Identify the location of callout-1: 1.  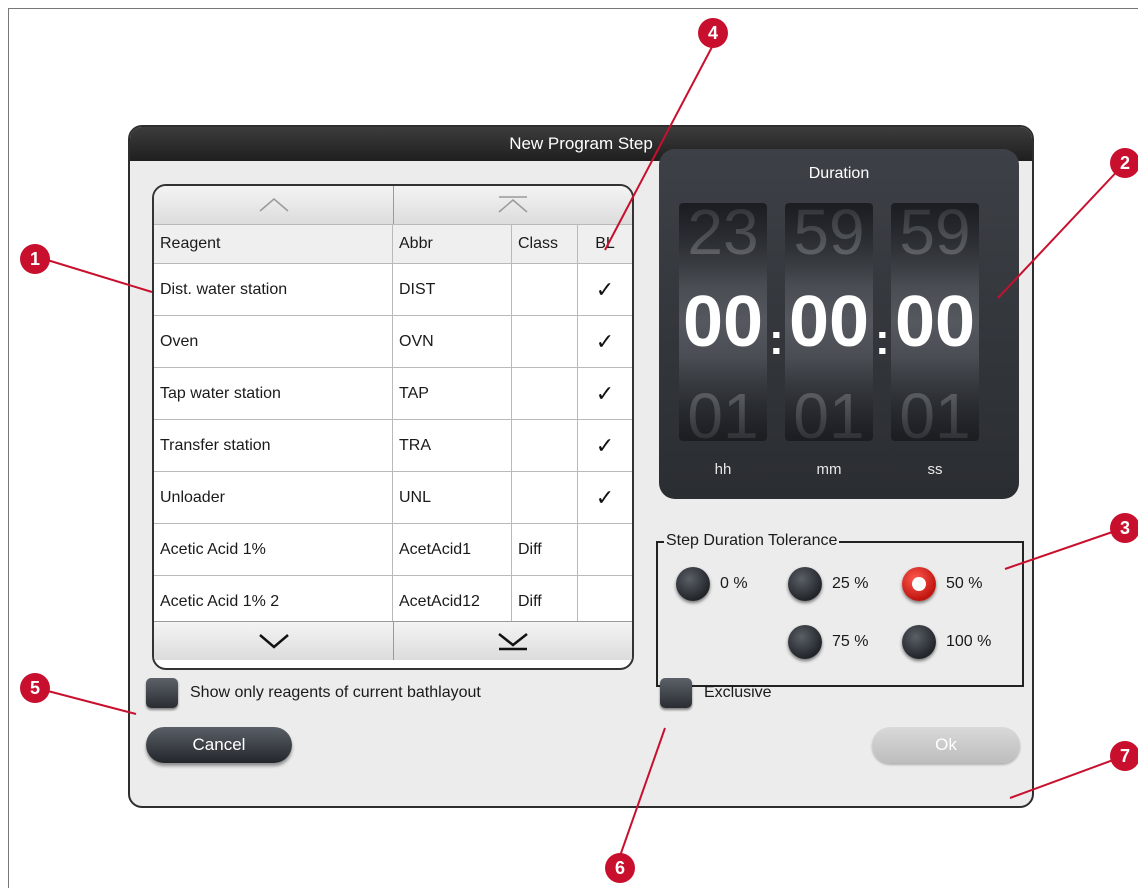
(35, 259).